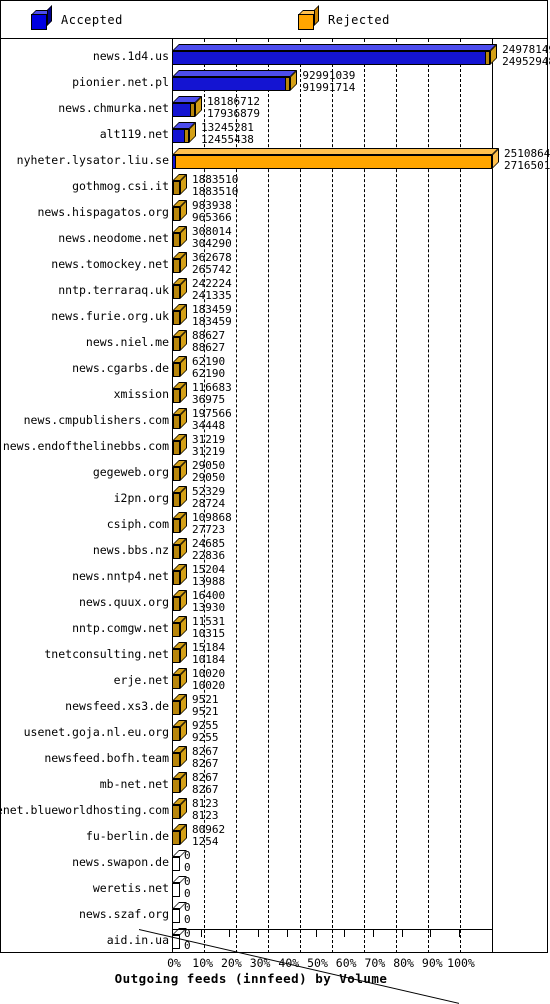 Image resolution: width=550 pixels, height=1004 pixels. What do you see at coordinates (275, 316) in the screenshot?
I see `bar-row: news.furie.org.uk 183459 183459` at bounding box center [275, 316].